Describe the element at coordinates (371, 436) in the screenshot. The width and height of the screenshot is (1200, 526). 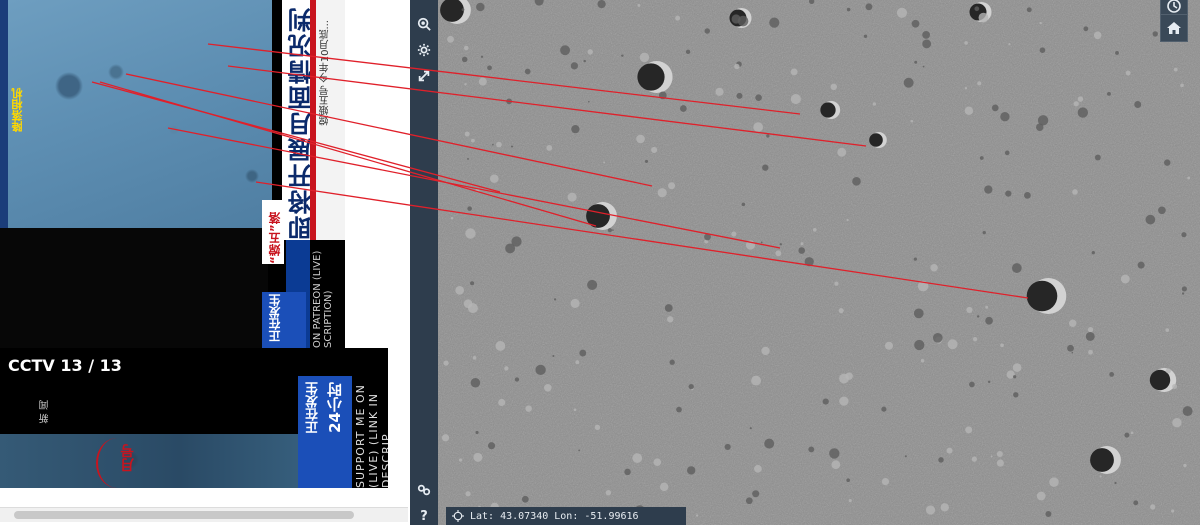
I see `support-me-text: SUPPORT ME ON (LIVE) (LINK IN DESCRIP` at that location.